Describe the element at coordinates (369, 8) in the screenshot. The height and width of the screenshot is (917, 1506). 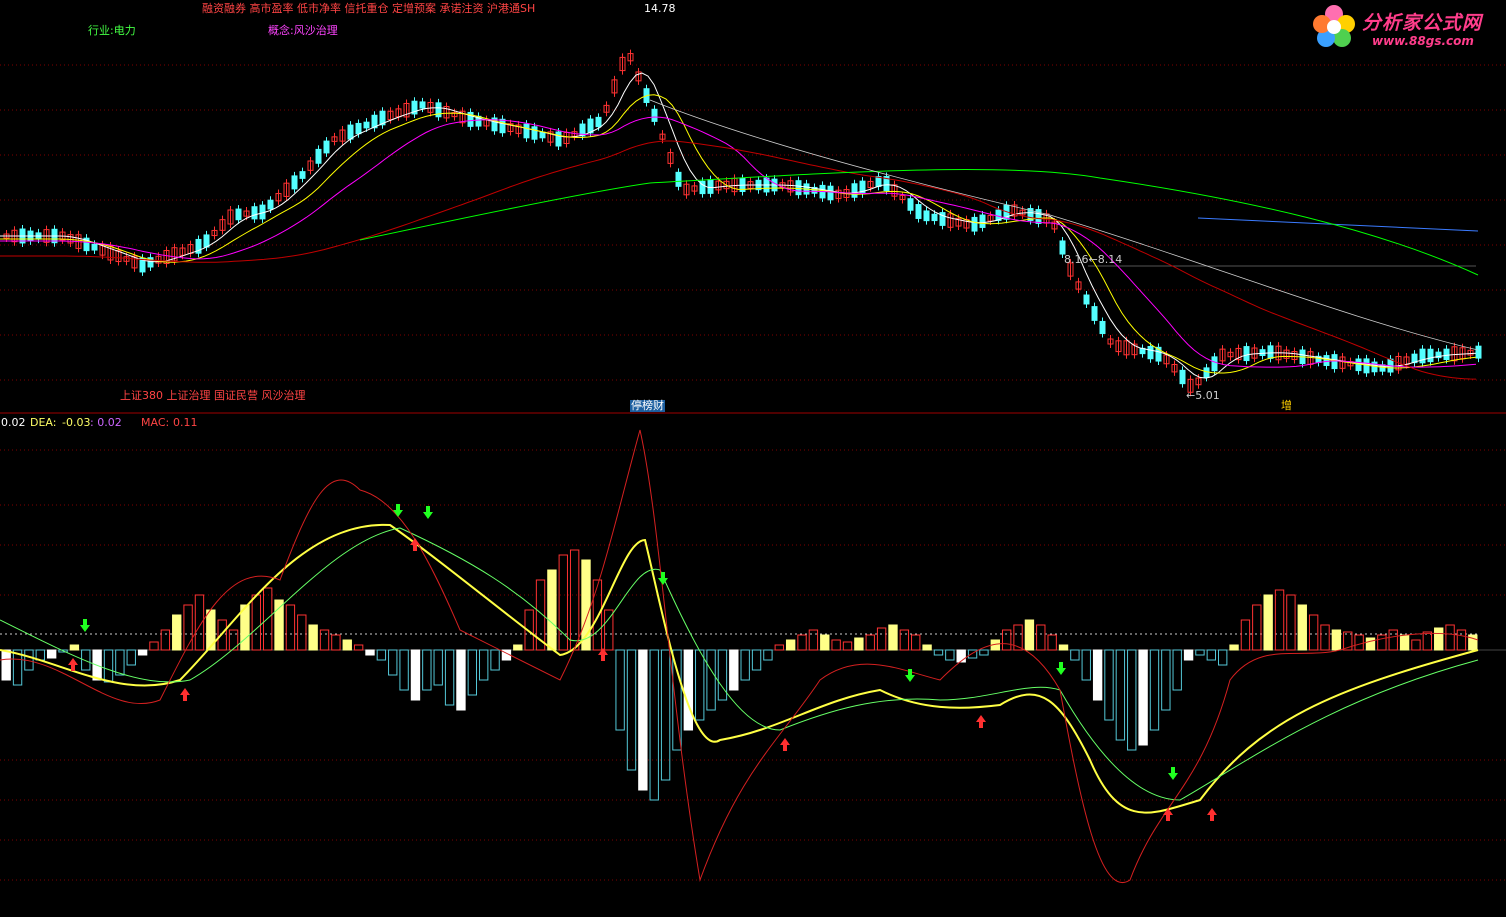
I see `margin-tags: 融资融券 高市盈率 低市净率 信托重仓 定增预案 承诺注资 沪港通SH` at that location.